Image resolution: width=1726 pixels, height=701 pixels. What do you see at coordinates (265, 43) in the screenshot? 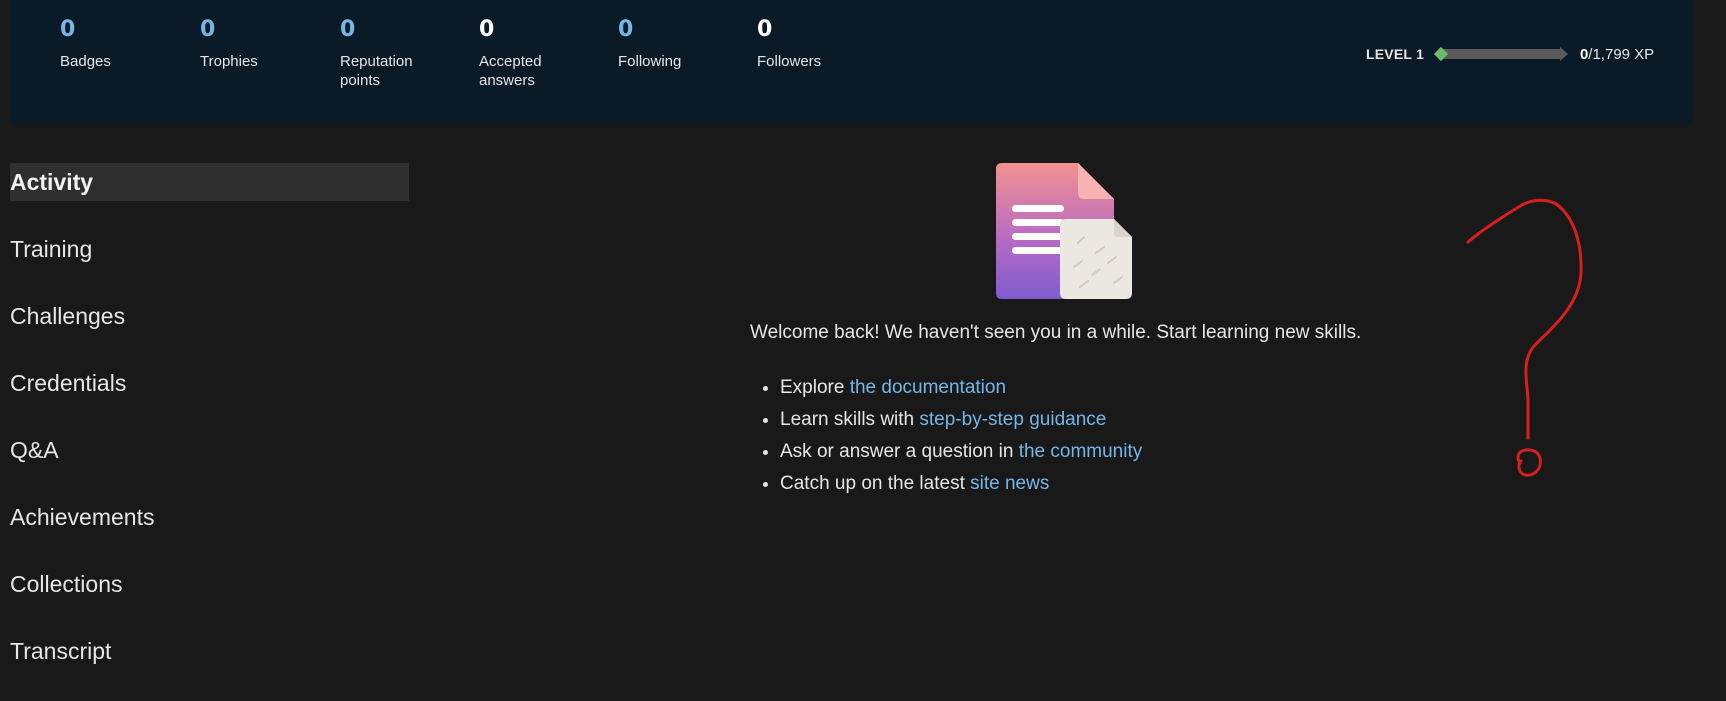
I see `stat-trophies: 0 Trophies` at bounding box center [265, 43].